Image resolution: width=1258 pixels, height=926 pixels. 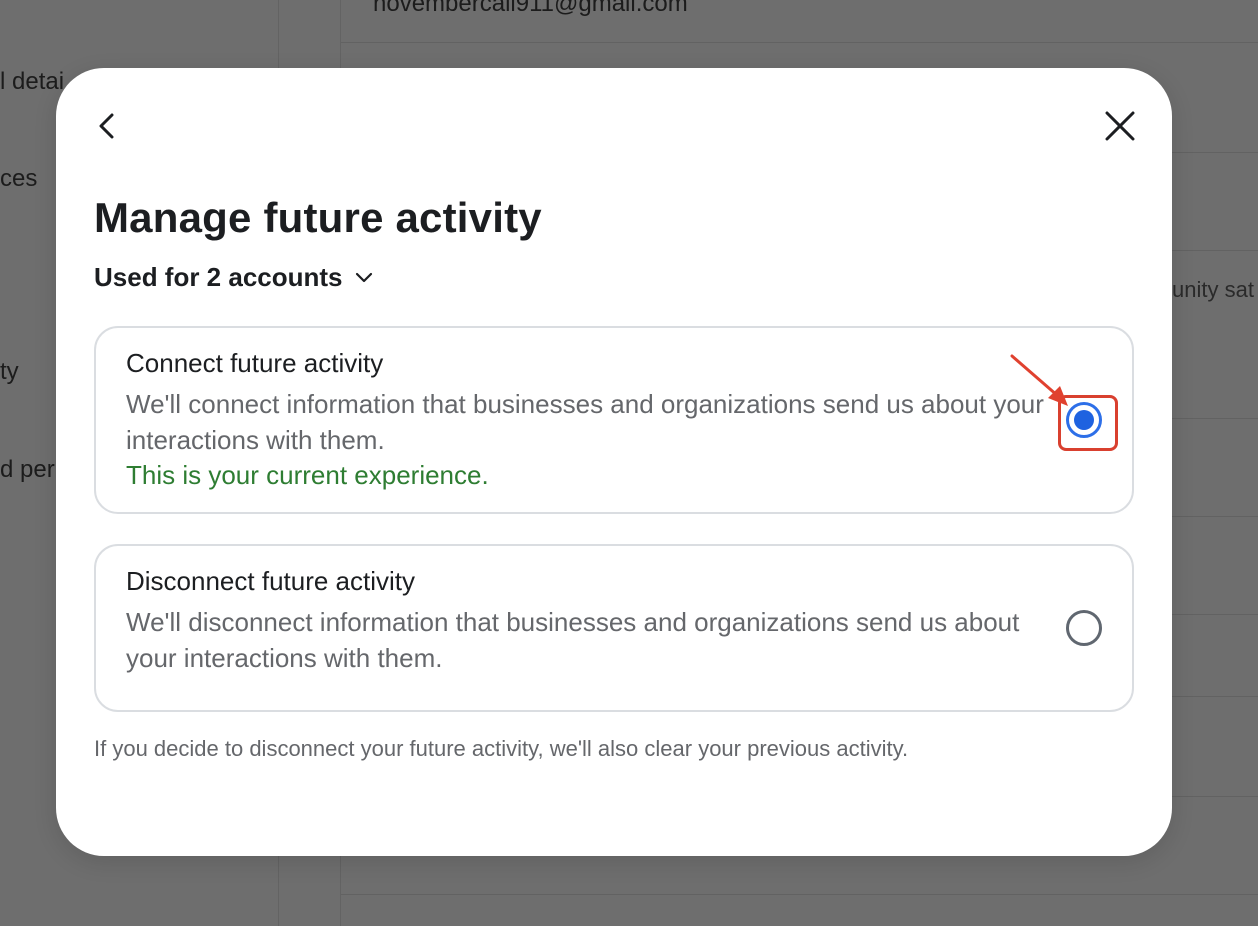 I want to click on chevron-left-icon, so click(x=106, y=126).